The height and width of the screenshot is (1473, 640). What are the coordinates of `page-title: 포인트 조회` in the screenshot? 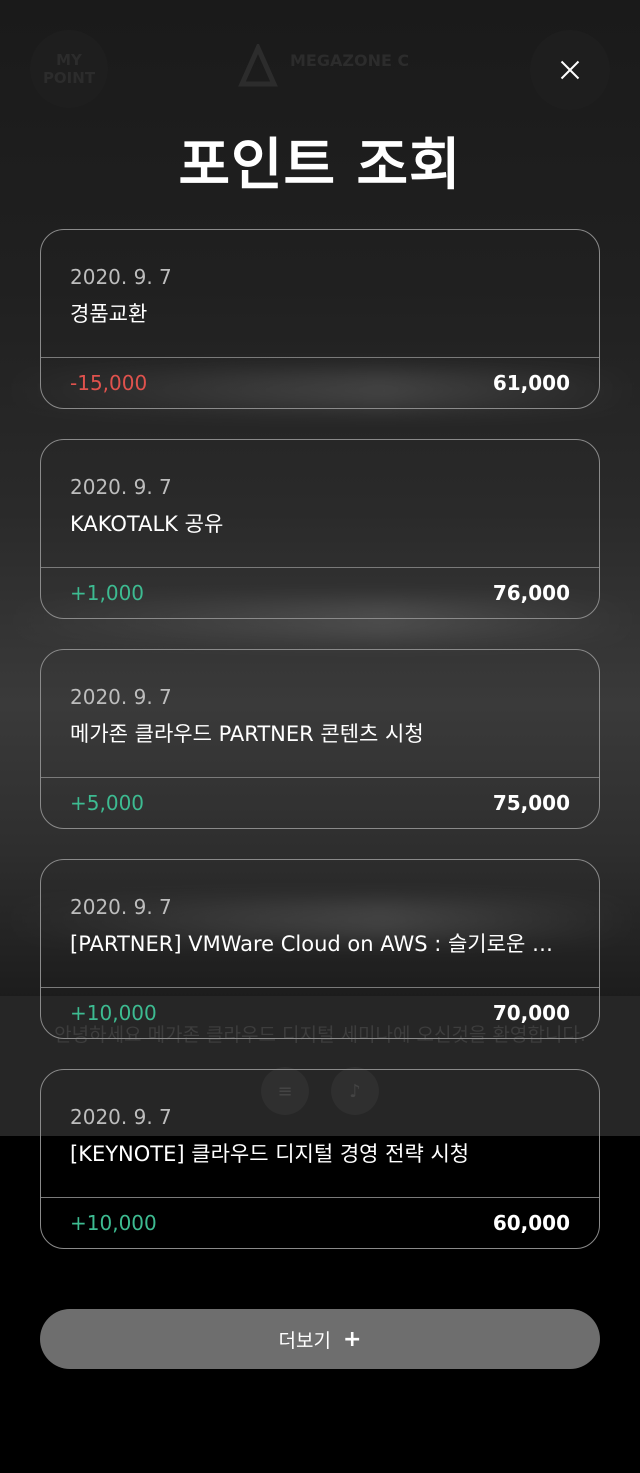 It's located at (320, 165).